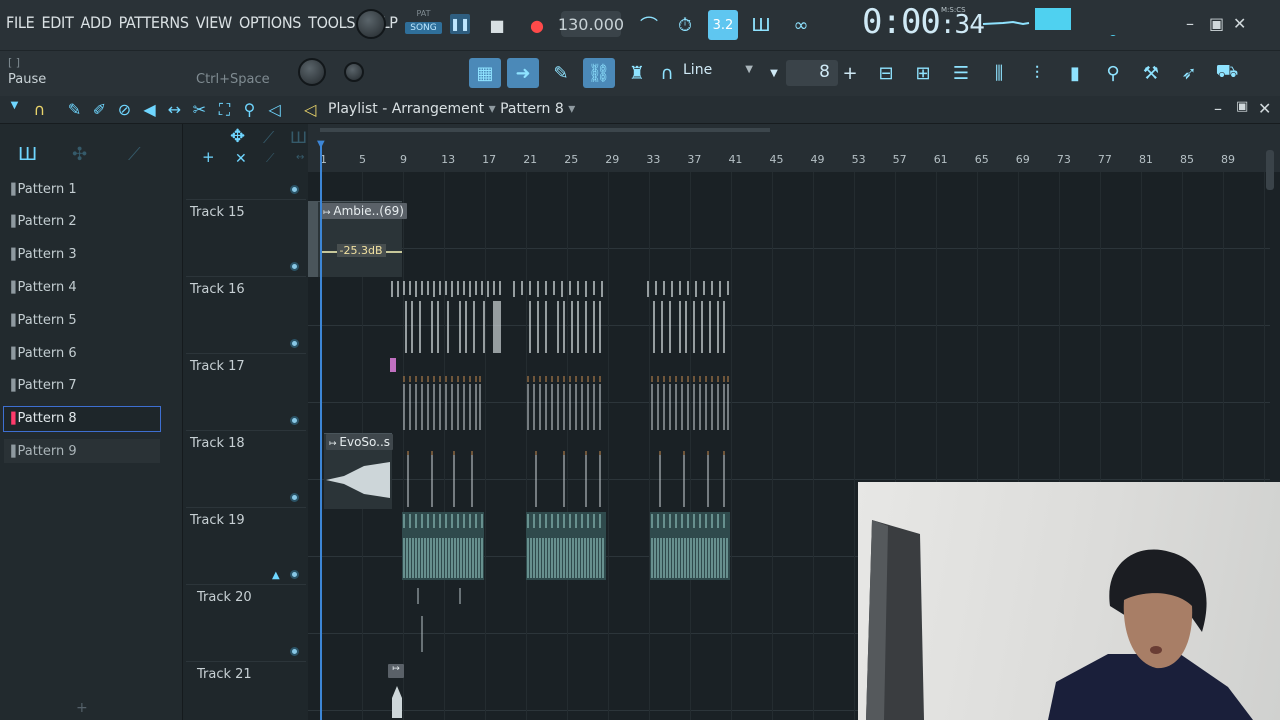 The width and height of the screenshot is (1280, 720). What do you see at coordinates (460, 24) in the screenshot?
I see `pause-button: ❚❚` at bounding box center [460, 24].